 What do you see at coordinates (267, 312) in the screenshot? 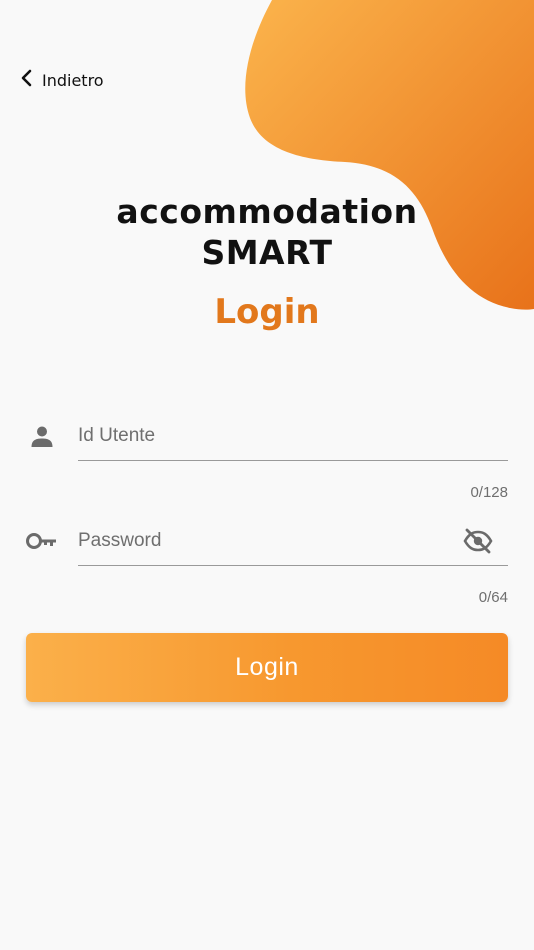
I see `page-title: Login` at bounding box center [267, 312].